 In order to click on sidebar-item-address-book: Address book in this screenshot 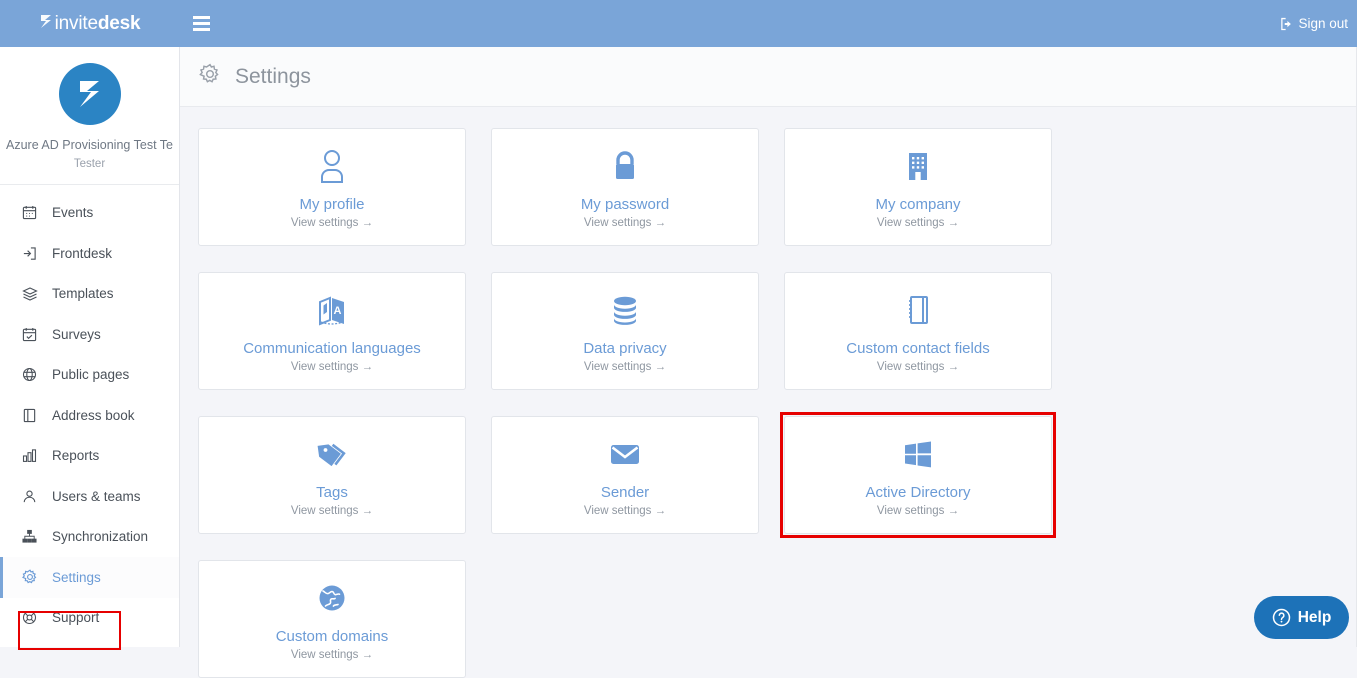, I will do `click(89, 415)`.